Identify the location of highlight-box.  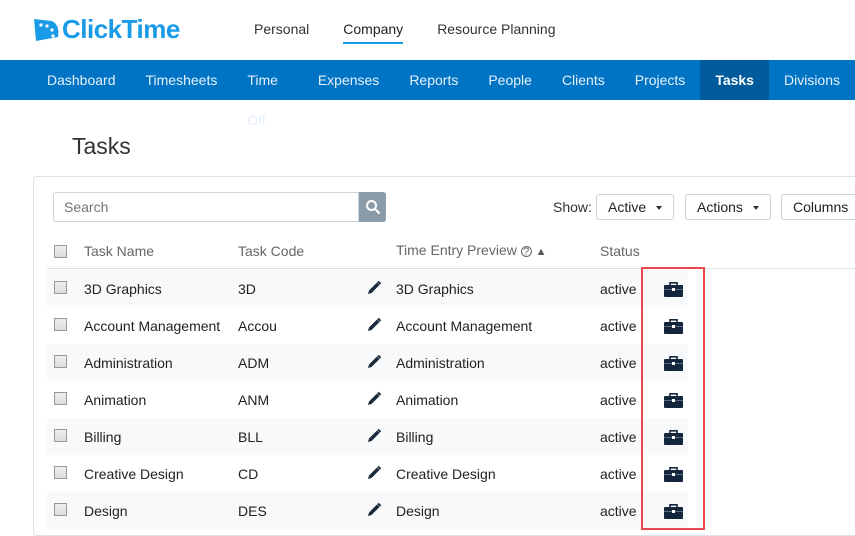
(673, 398).